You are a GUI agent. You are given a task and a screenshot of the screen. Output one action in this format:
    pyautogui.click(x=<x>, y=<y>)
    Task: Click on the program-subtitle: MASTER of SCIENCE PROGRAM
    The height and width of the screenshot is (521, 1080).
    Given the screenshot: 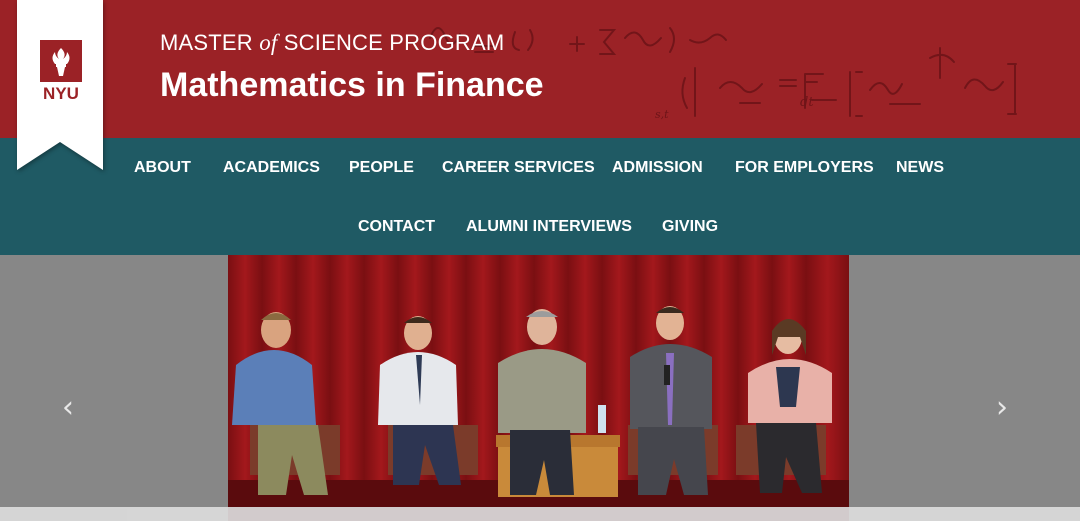 What is the action you would take?
    pyautogui.click(x=332, y=43)
    